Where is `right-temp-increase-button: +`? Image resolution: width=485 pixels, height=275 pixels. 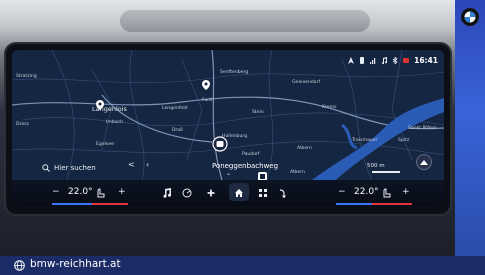
right-temp-increase-button: + is located at coordinates (406, 192).